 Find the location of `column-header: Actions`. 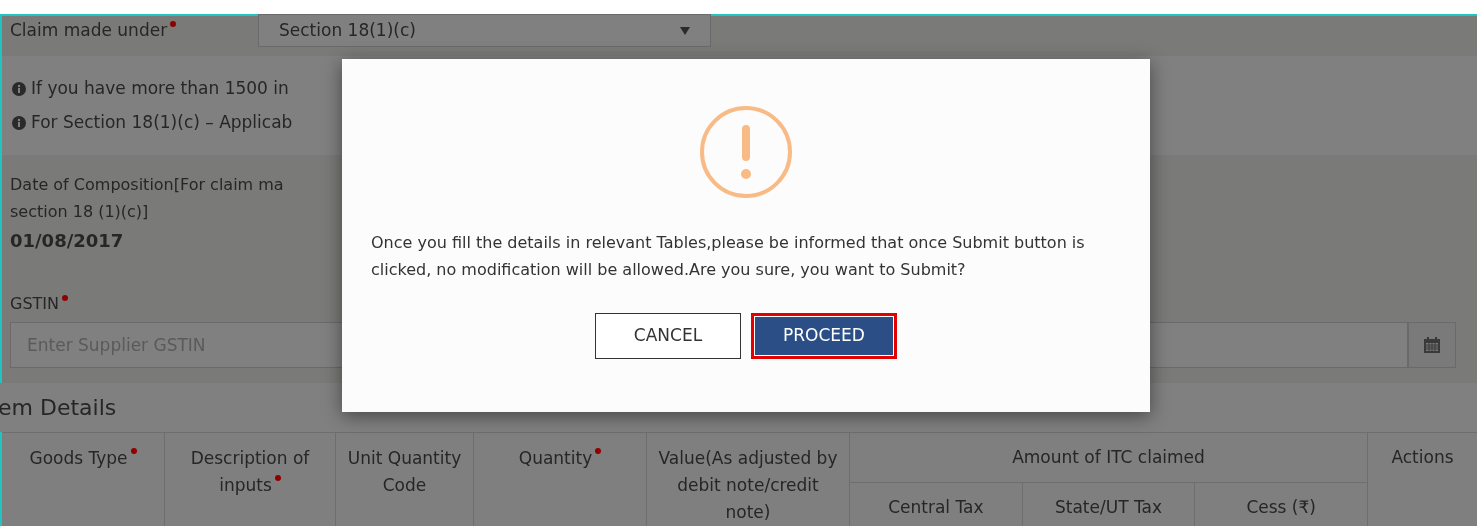

column-header: Actions is located at coordinates (1422, 457).